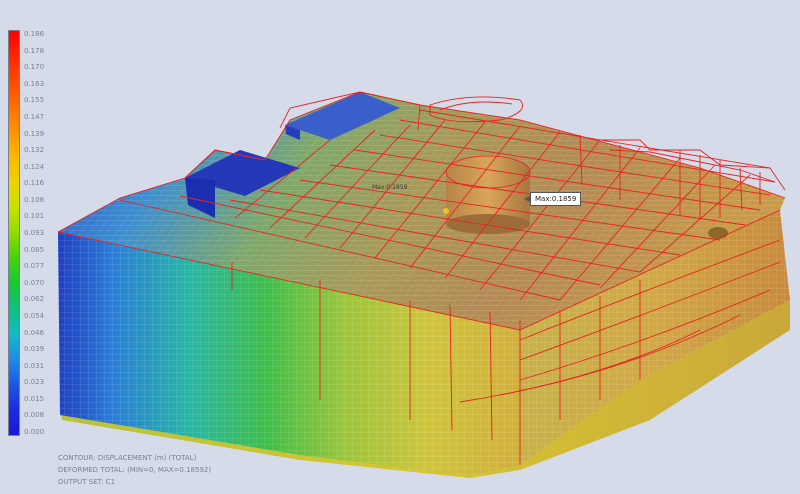 The image size is (800, 494). What do you see at coordinates (390, 187) in the screenshot?
I see `node-annotation: Max:0.1859` at bounding box center [390, 187].